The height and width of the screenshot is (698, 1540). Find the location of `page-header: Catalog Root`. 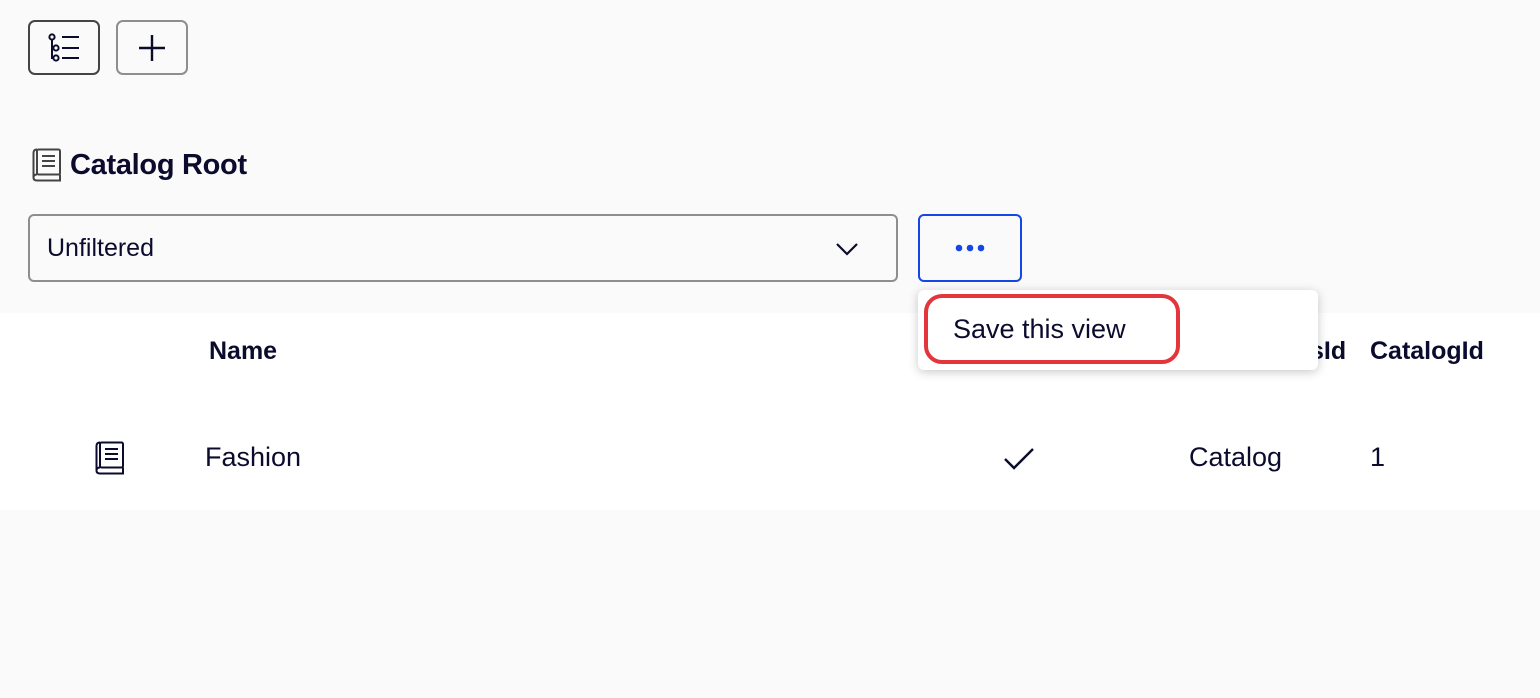

page-header: Catalog Root is located at coordinates (139, 165).